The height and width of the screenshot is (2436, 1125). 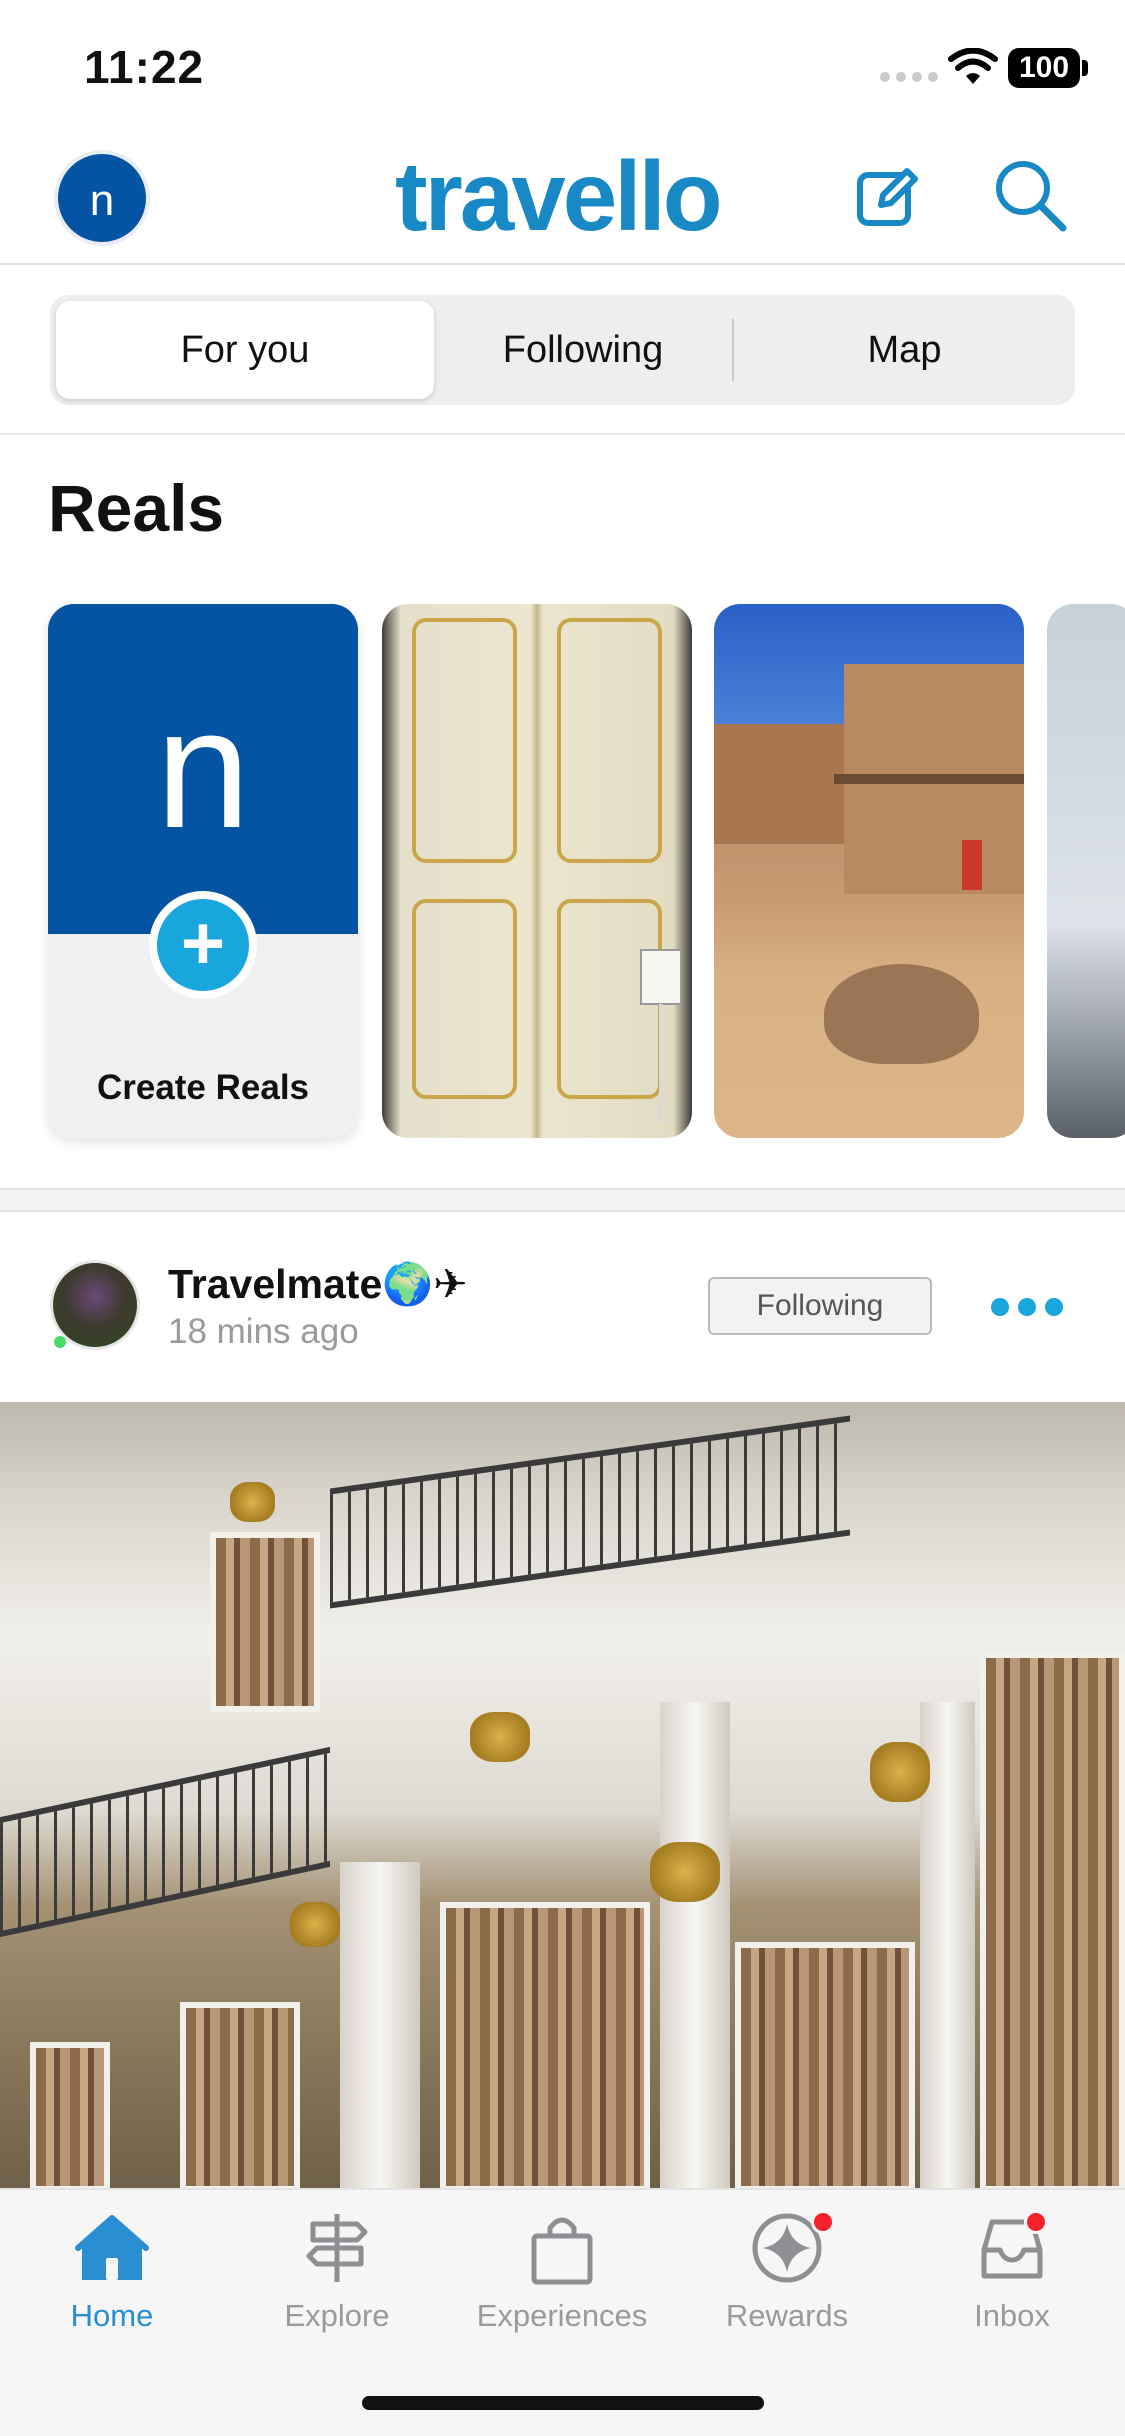 I want to click on brand-logo: travello, so click(x=559, y=196).